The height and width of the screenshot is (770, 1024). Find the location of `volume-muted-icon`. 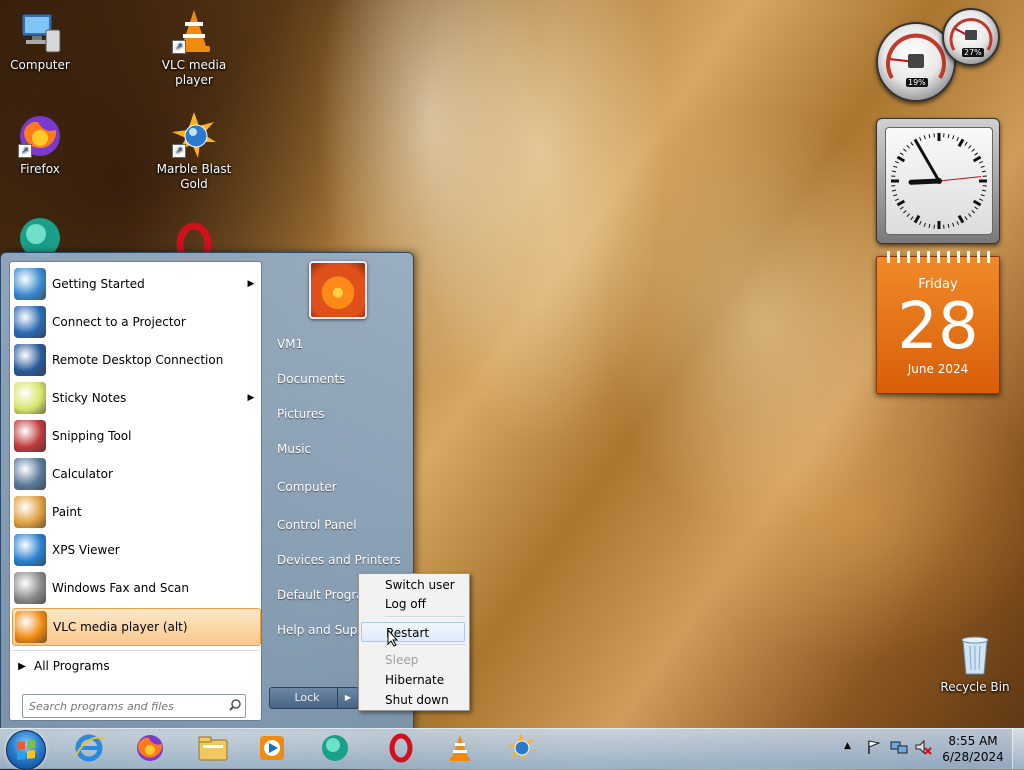

volume-muted-icon is located at coordinates (923, 748).